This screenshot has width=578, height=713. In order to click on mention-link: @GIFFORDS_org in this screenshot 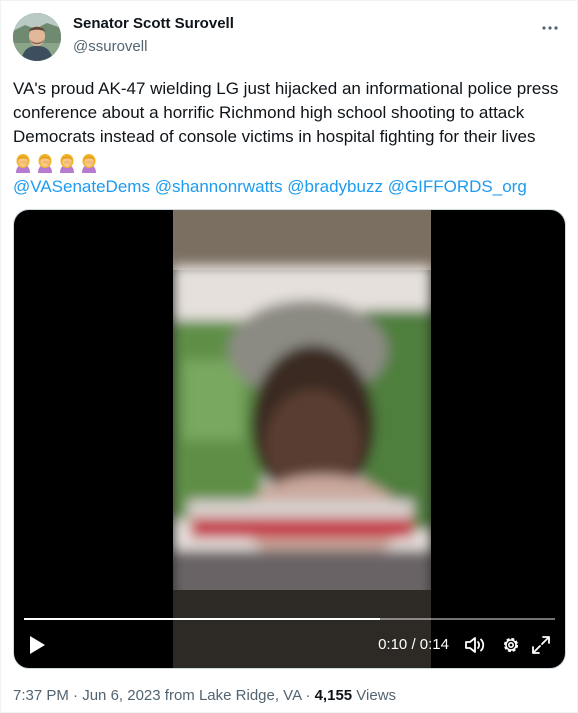, I will do `click(457, 186)`.